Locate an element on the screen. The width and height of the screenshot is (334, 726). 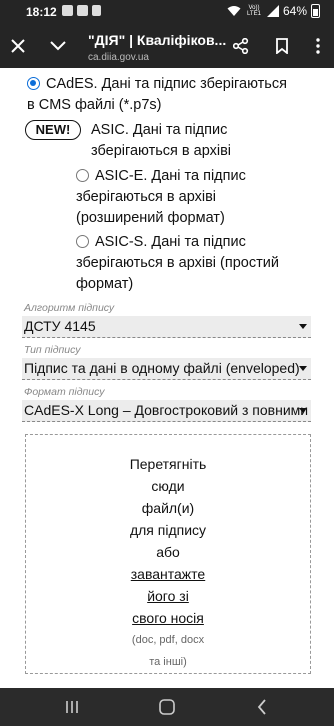
option-asic-e-line2: зберігаються в архіві is located at coordinates (146, 197).